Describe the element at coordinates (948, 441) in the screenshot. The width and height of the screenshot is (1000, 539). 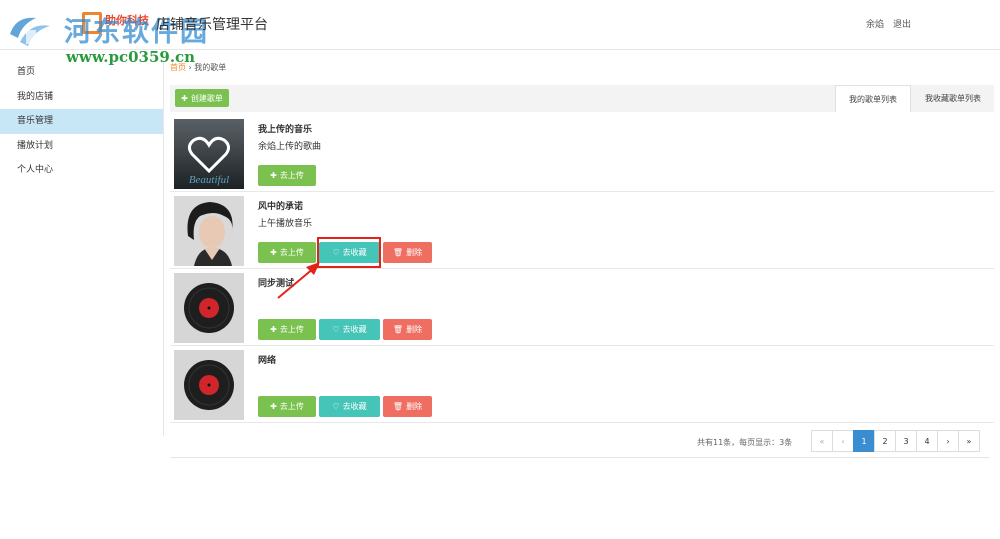
I see `next-page-button: ›` at that location.